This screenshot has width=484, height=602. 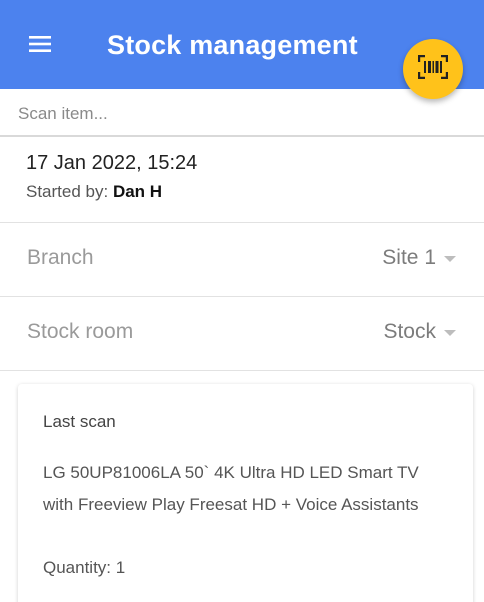 I want to click on started-by: Started by: Dan H, so click(x=246, y=192).